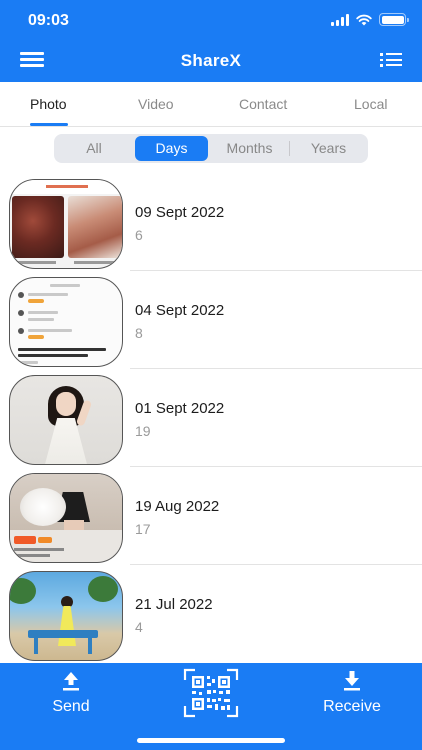 Image resolution: width=422 pixels, height=750 pixels. What do you see at coordinates (139, 333) in the screenshot?
I see `item-count: 8` at bounding box center [139, 333].